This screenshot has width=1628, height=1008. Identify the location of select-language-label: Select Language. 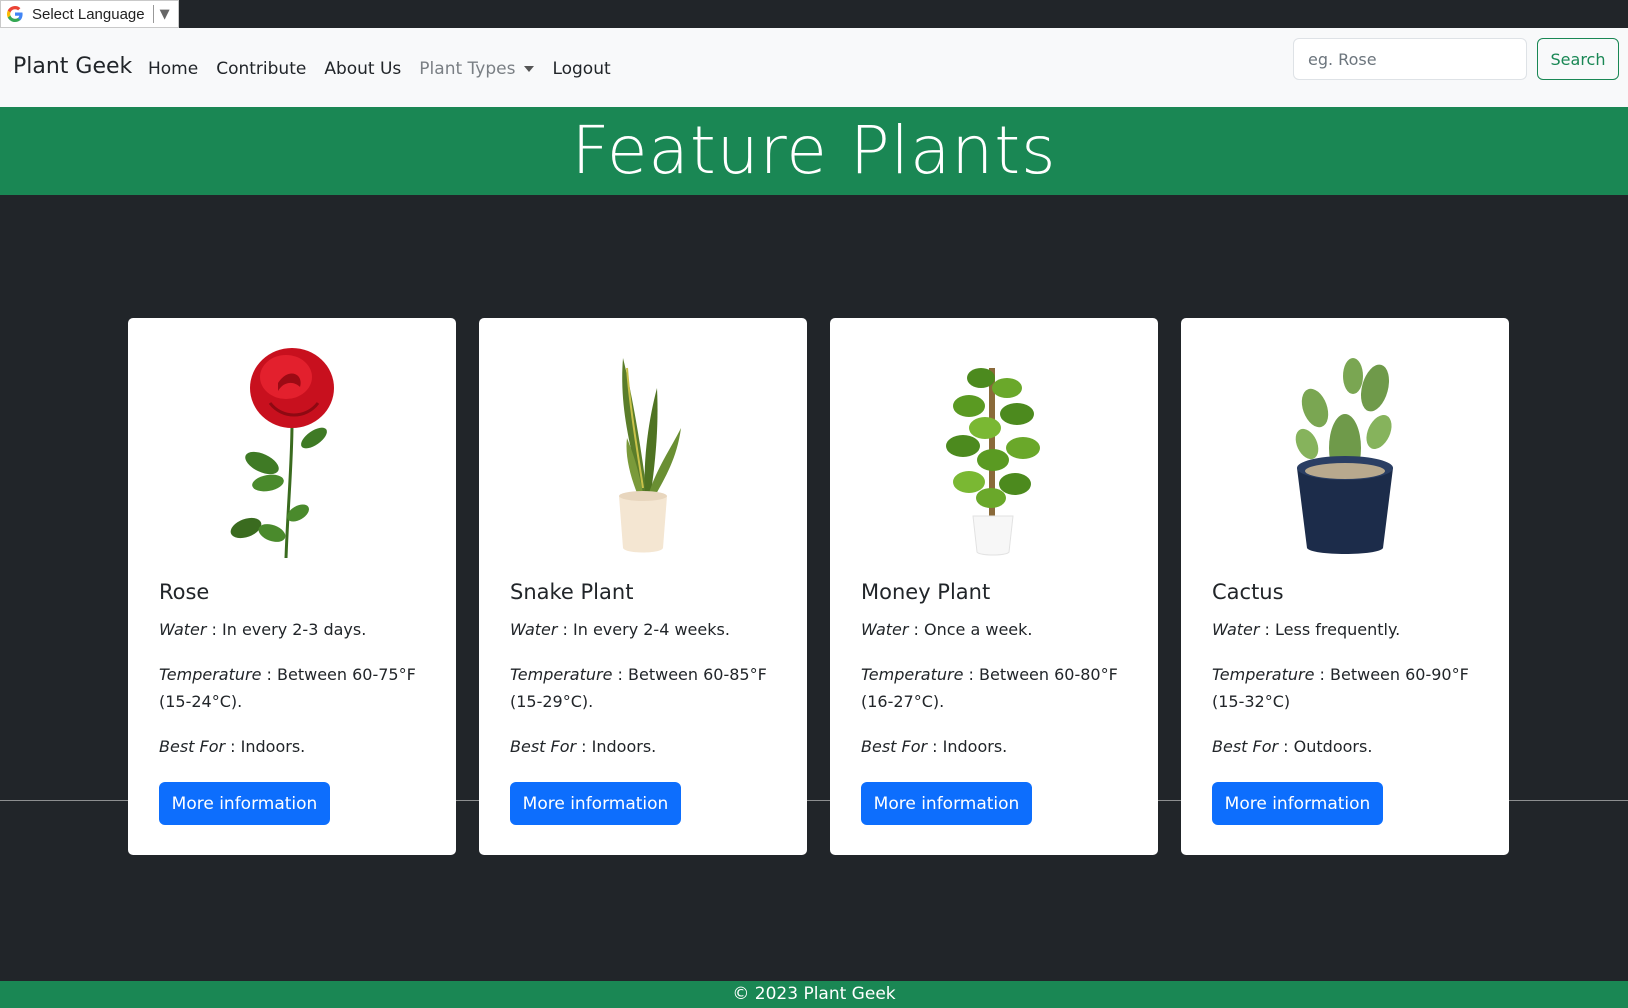
(88, 14).